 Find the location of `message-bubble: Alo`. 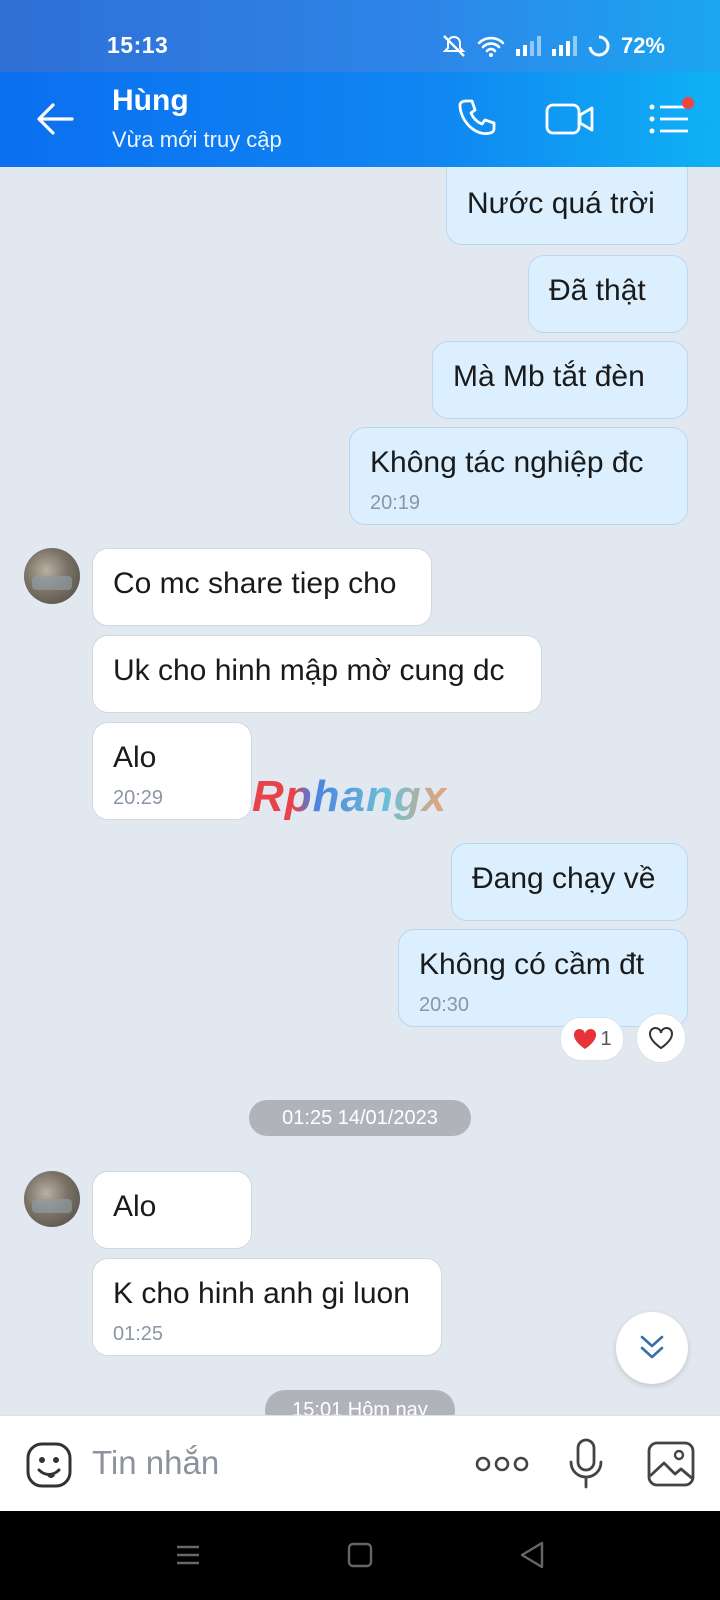

message-bubble: Alo is located at coordinates (172, 1210).